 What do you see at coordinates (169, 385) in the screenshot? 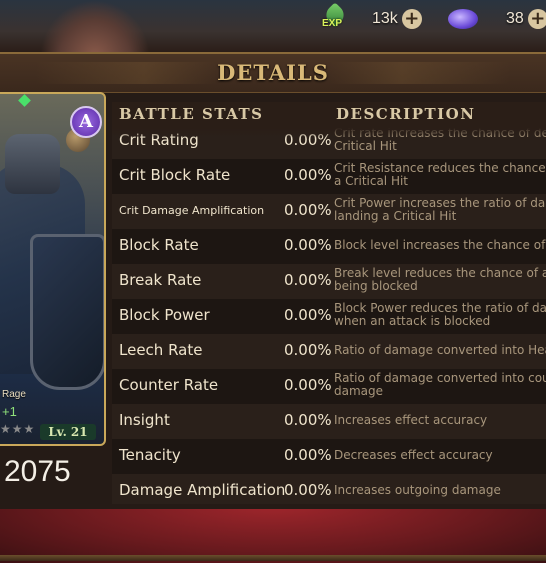
I see `stat-name: Counter Rate` at bounding box center [169, 385].